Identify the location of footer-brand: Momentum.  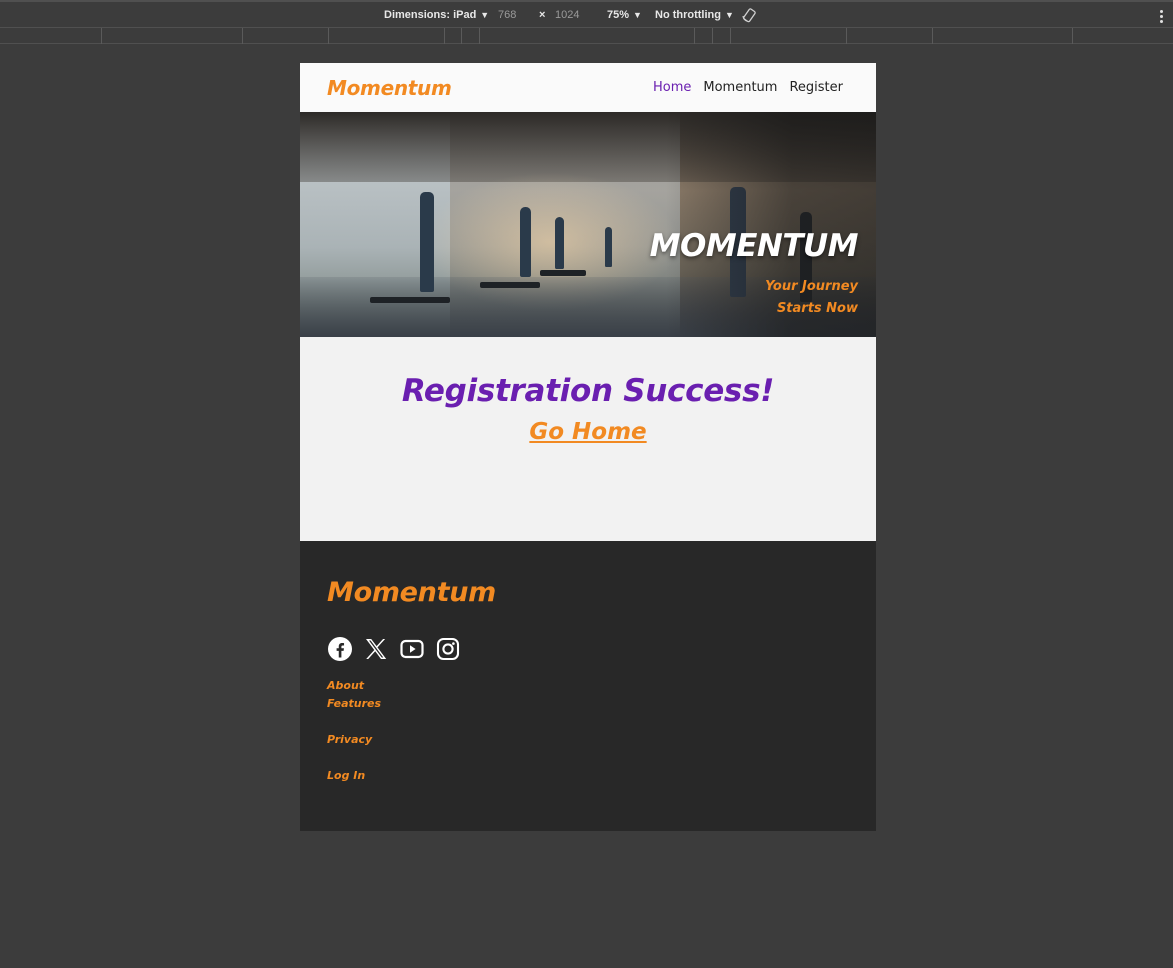
(411, 592).